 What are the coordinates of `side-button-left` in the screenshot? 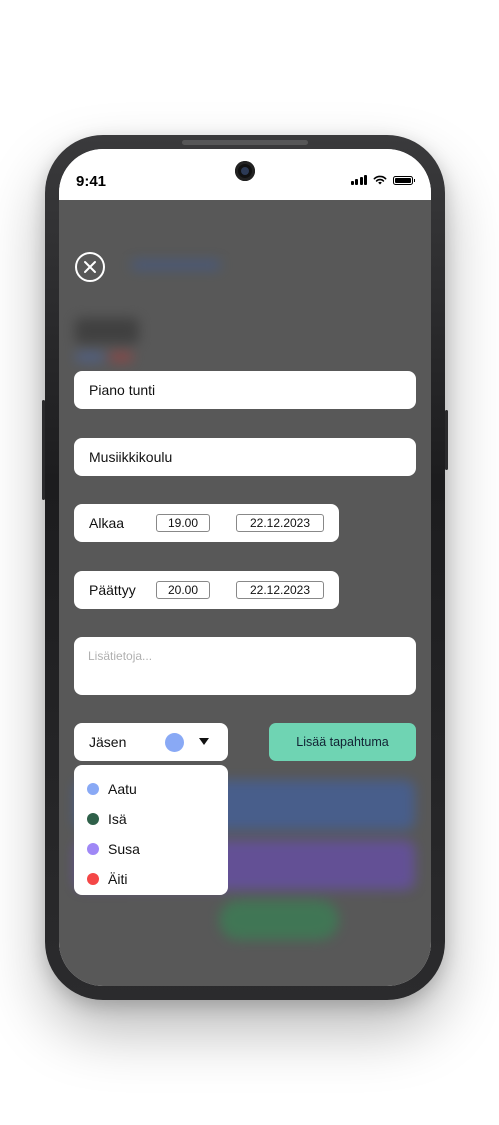 It's located at (43, 450).